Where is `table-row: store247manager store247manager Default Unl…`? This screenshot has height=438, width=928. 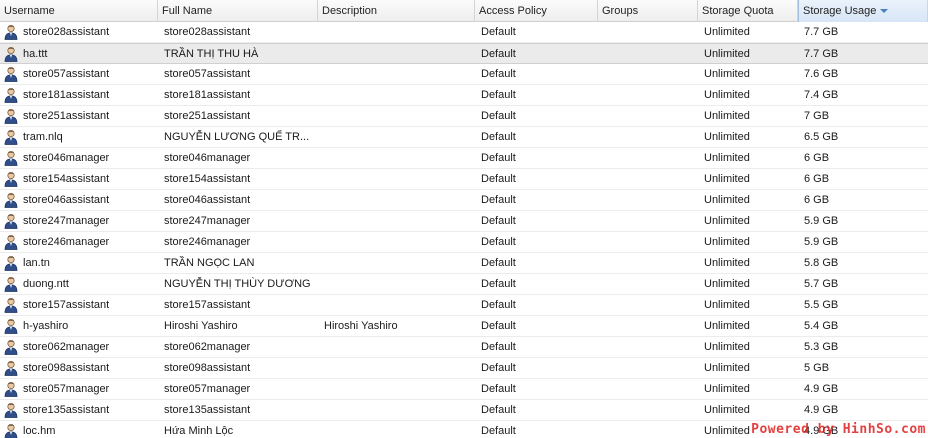 table-row: store247manager store247manager Default Unl… is located at coordinates (464, 221).